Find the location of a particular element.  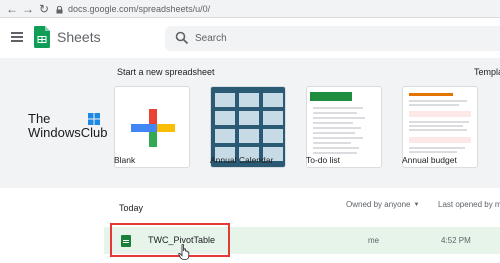

budget-header-bar is located at coordinates (431, 94).